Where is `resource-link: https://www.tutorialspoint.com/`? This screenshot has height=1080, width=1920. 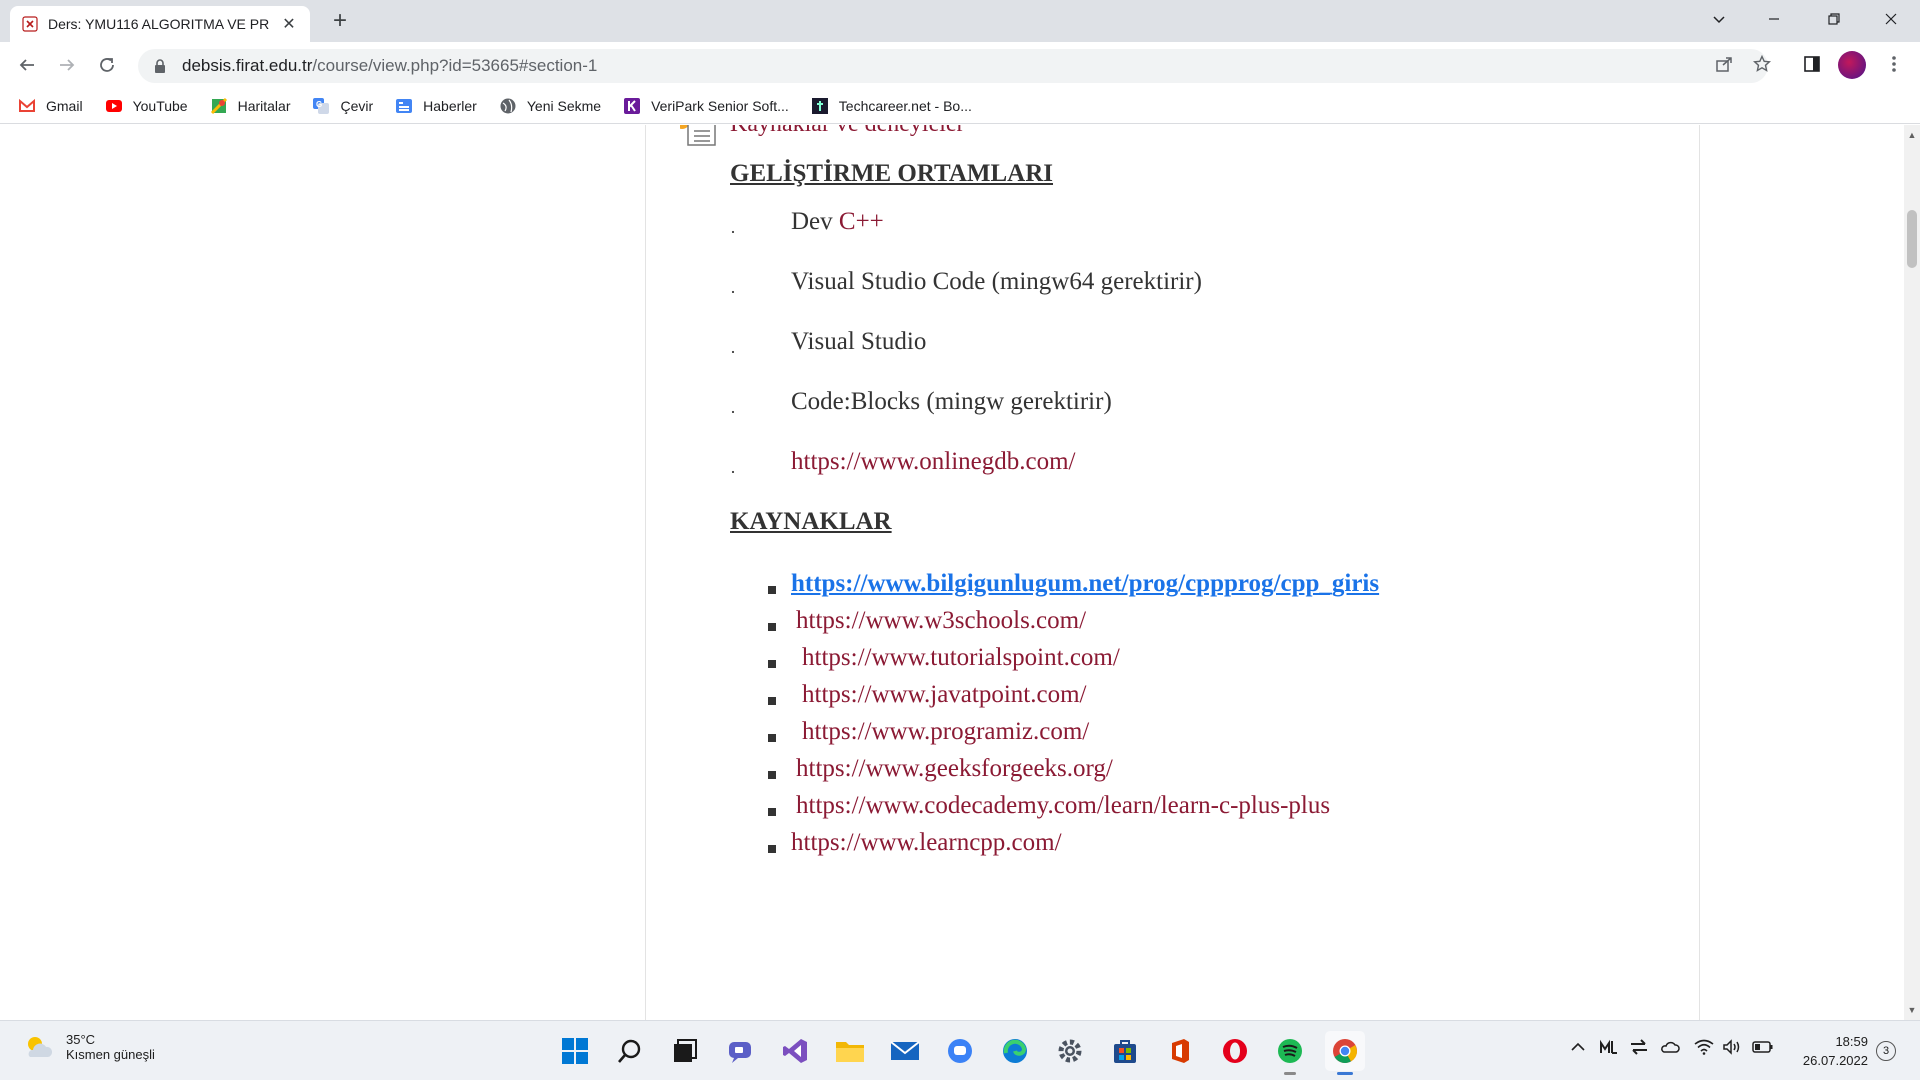
resource-link: https://www.tutorialspoint.com/ is located at coordinates (961, 658).